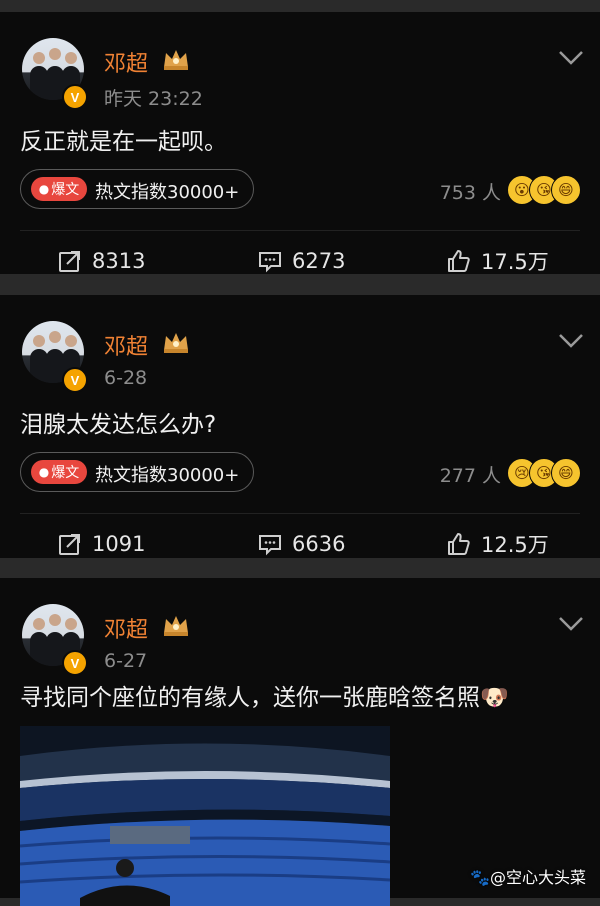  I want to click on comment-button: 6273, so click(301, 261).